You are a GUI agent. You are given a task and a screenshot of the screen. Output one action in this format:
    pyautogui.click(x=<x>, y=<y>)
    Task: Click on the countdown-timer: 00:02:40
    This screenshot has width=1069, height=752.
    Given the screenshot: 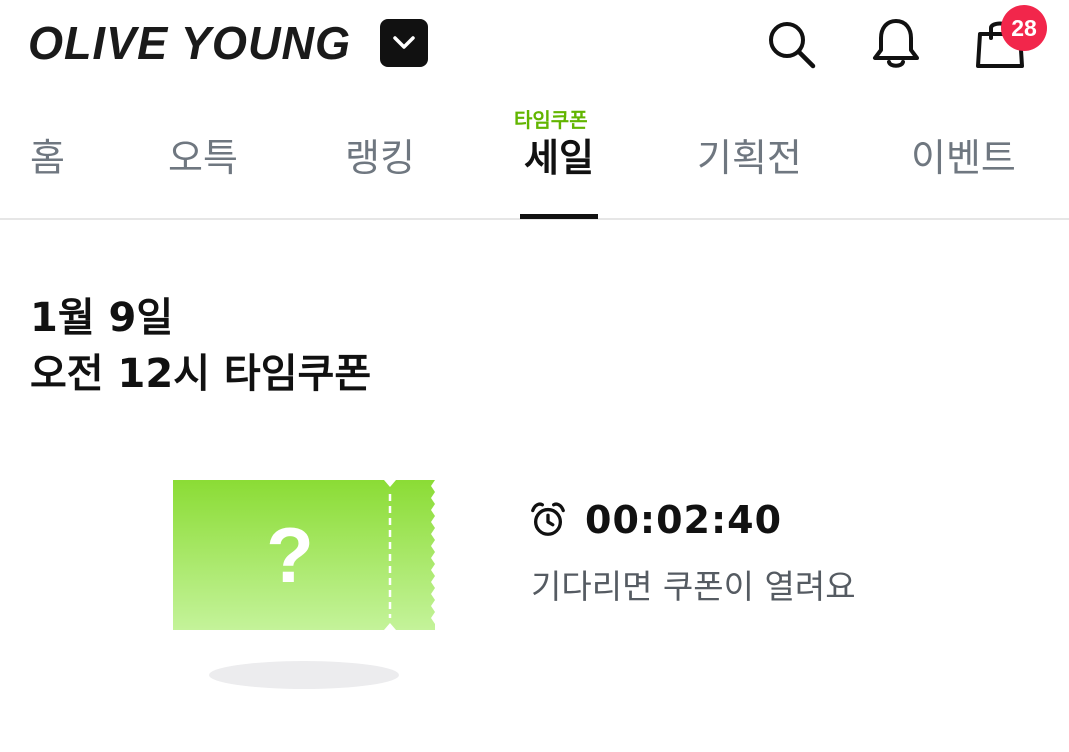 What is the action you would take?
    pyautogui.click(x=684, y=520)
    